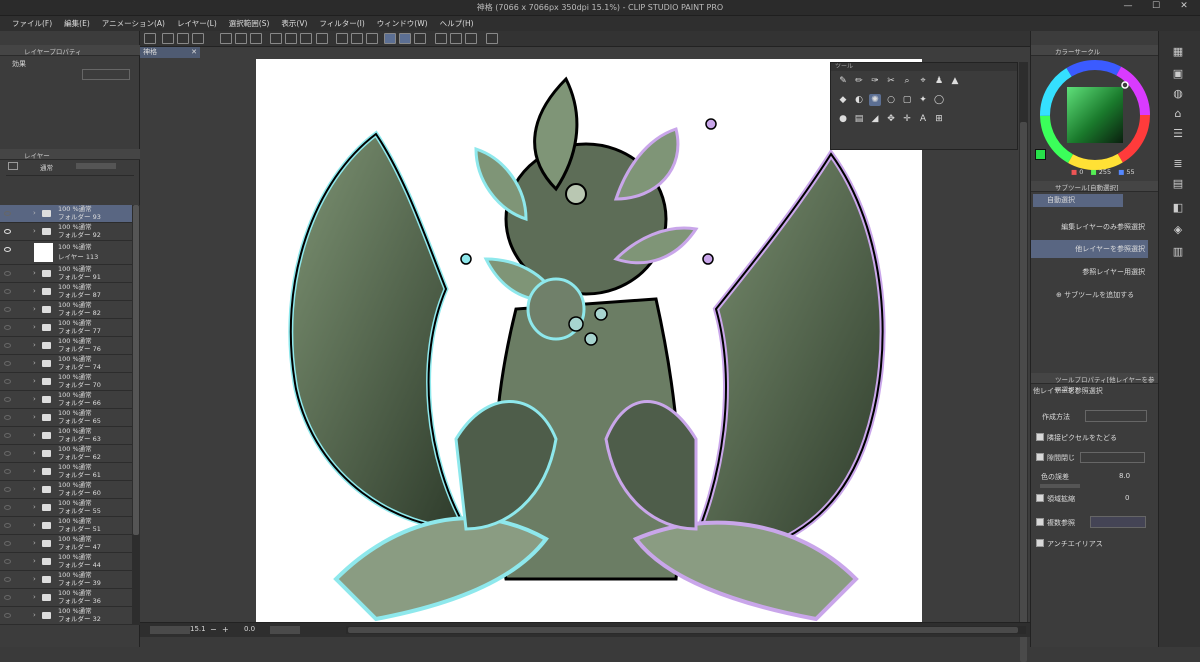 The image size is (1200, 662). I want to click on move-tool-icon: ✥, so click(891, 119).